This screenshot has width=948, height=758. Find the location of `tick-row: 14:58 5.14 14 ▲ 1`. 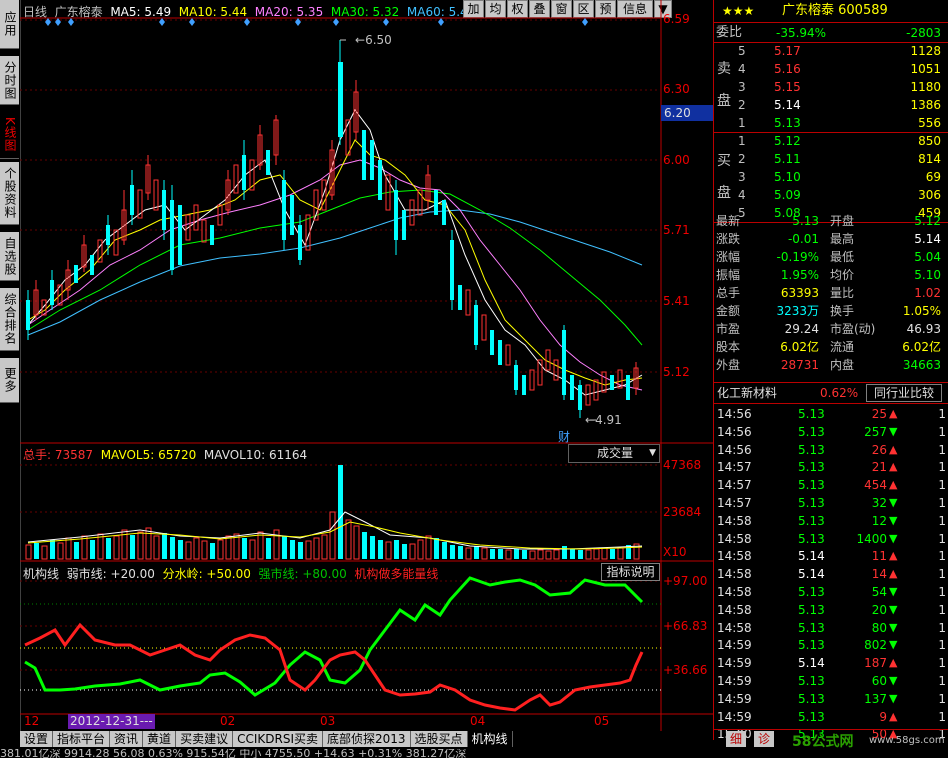

tick-row: 14:58 5.14 14 ▲ 1 is located at coordinates (831, 574).